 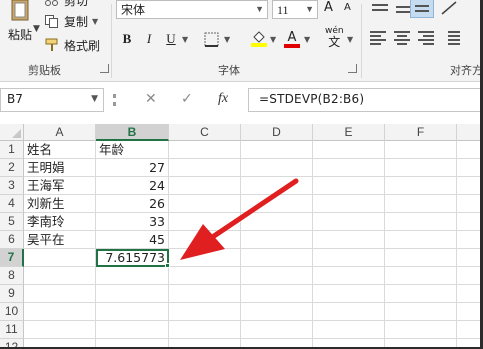 What do you see at coordinates (52, 100) in the screenshot?
I see `name-box: B7 ▼` at bounding box center [52, 100].